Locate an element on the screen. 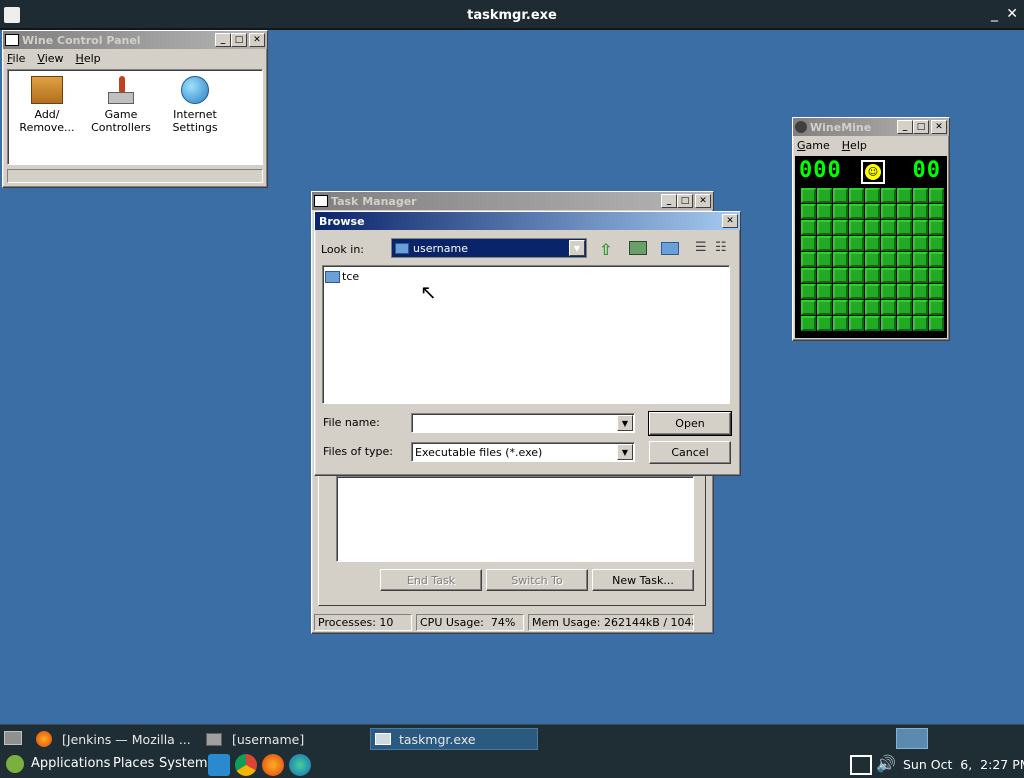 The width and height of the screenshot is (1024, 778). network-icon is located at coordinates (861, 765).